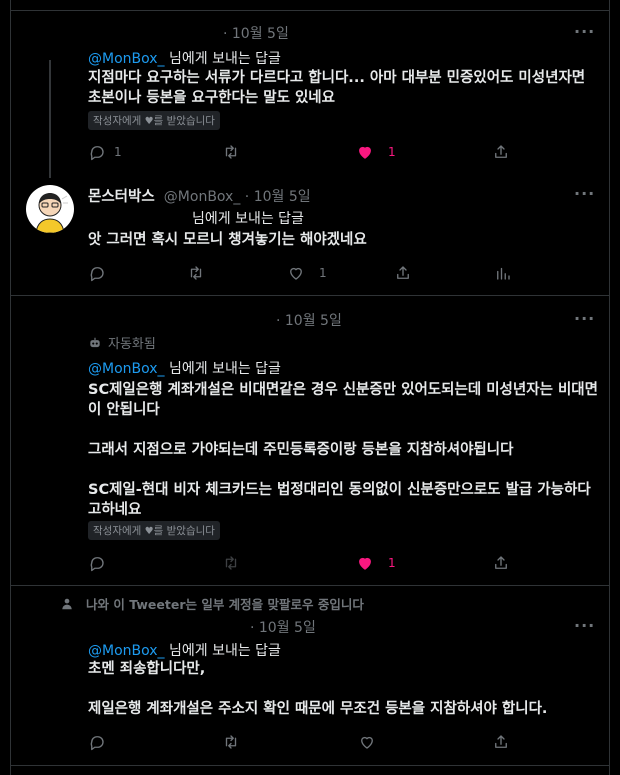 The height and width of the screenshot is (775, 620). I want to click on social-context-text: 나와 이 Tweeter는 일부 계정을 맞팔로우 중입니다, so click(225, 604).